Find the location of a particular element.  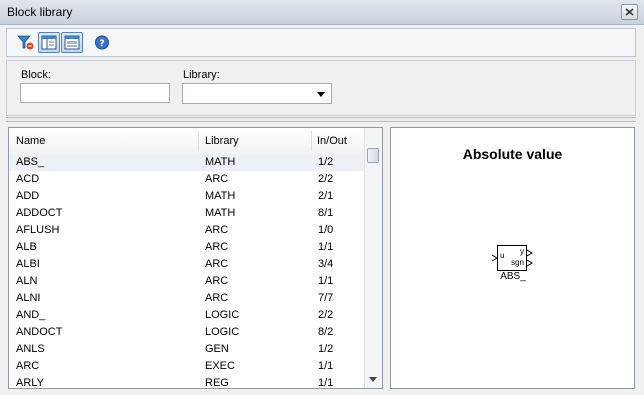

cell-name: ALN is located at coordinates (27, 281).